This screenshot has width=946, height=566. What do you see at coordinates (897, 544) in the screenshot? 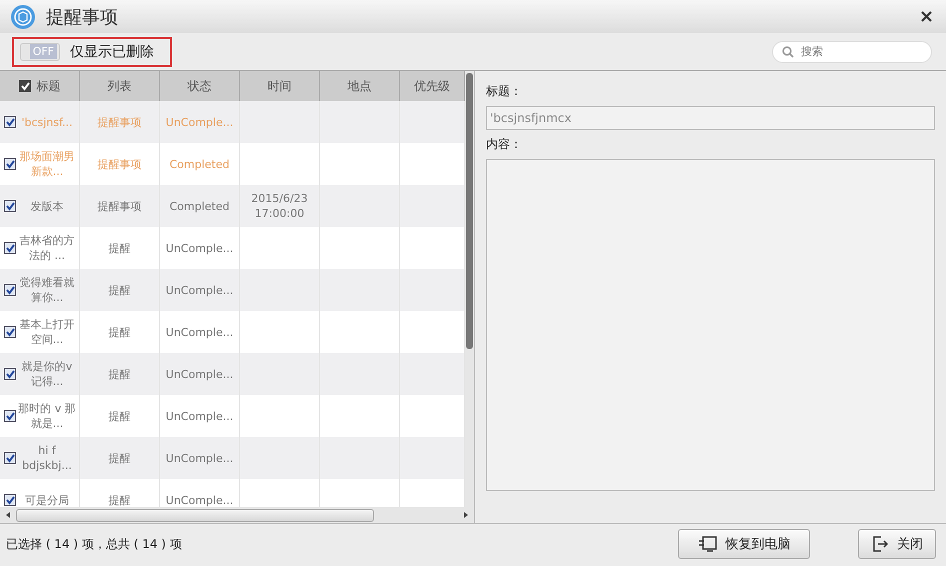
I see `close-button: 关闭` at bounding box center [897, 544].